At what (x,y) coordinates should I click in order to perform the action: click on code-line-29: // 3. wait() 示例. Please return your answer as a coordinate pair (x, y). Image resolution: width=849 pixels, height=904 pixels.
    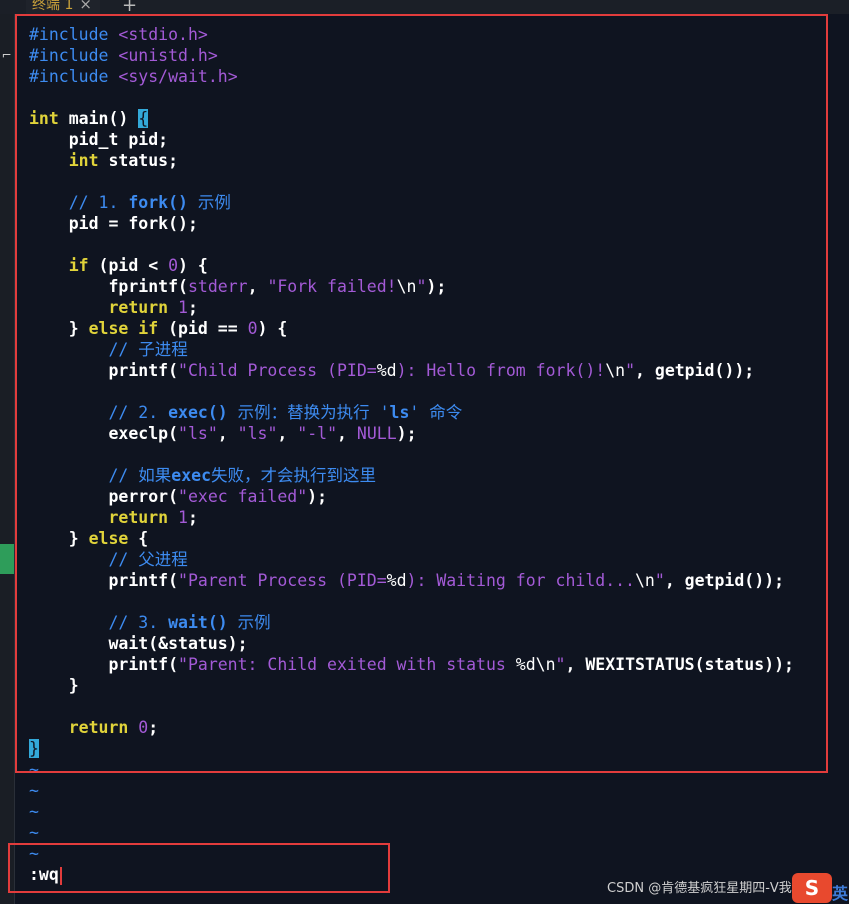
    Looking at the image, I should click on (189, 622).